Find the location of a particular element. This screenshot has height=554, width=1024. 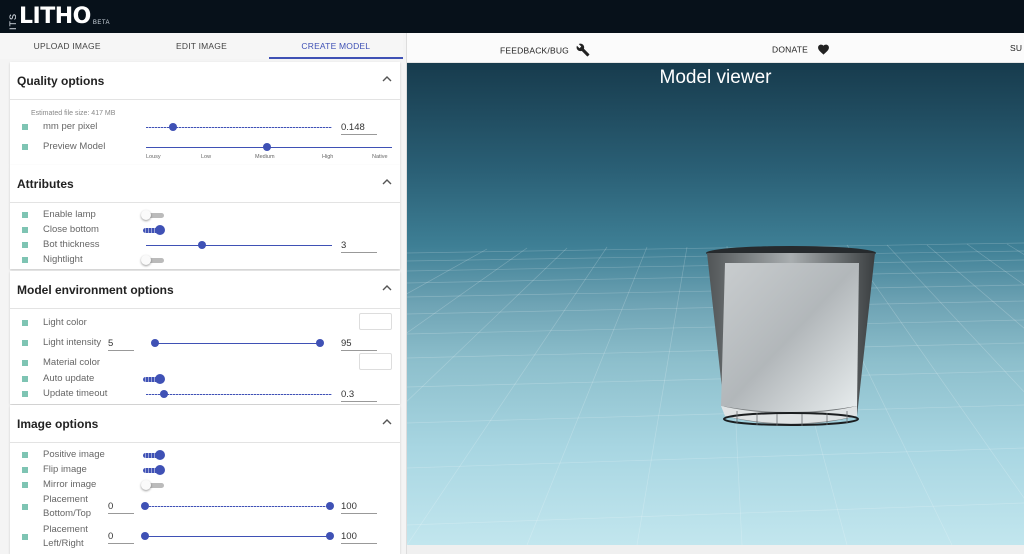

app-logo: ITS LITHO BETA is located at coordinates (59, 16).